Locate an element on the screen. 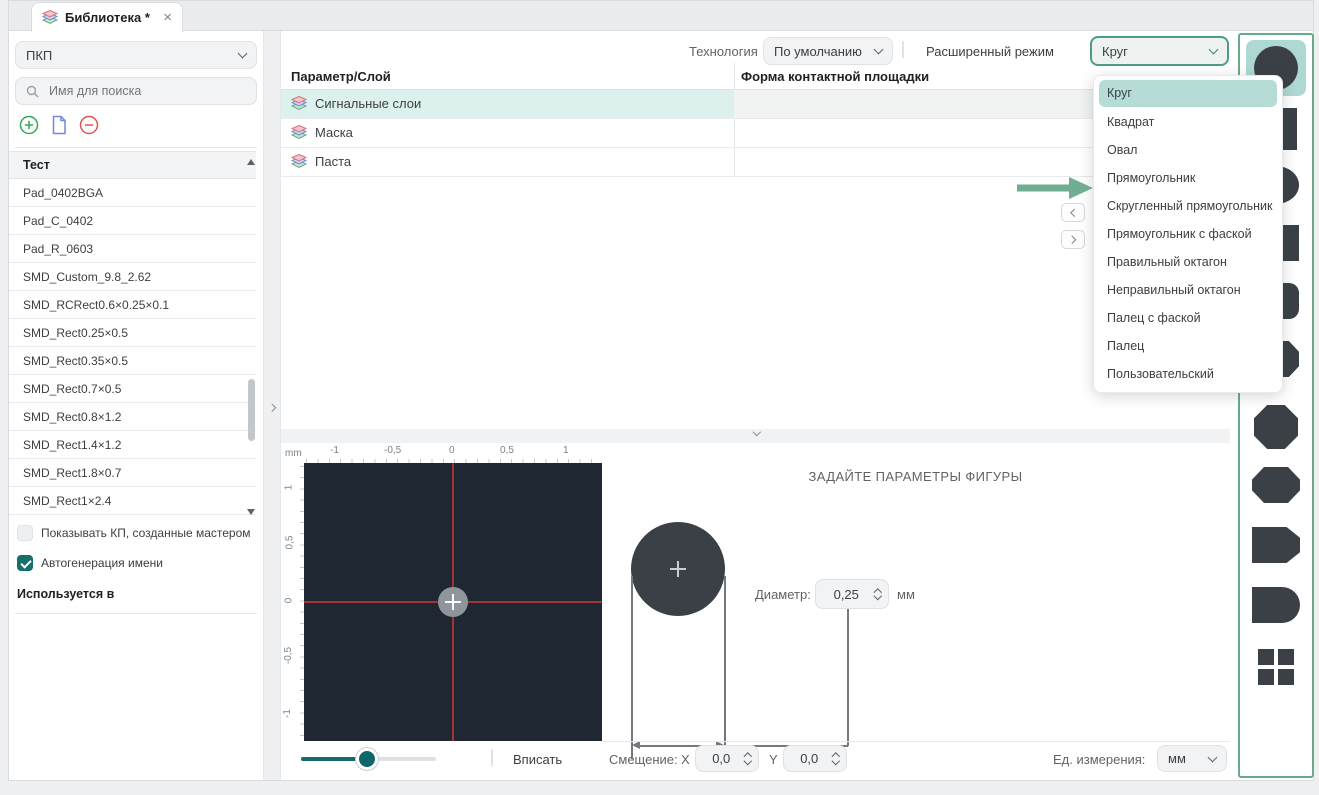 The height and width of the screenshot is (795, 1319). next-page-button is located at coordinates (1073, 239).